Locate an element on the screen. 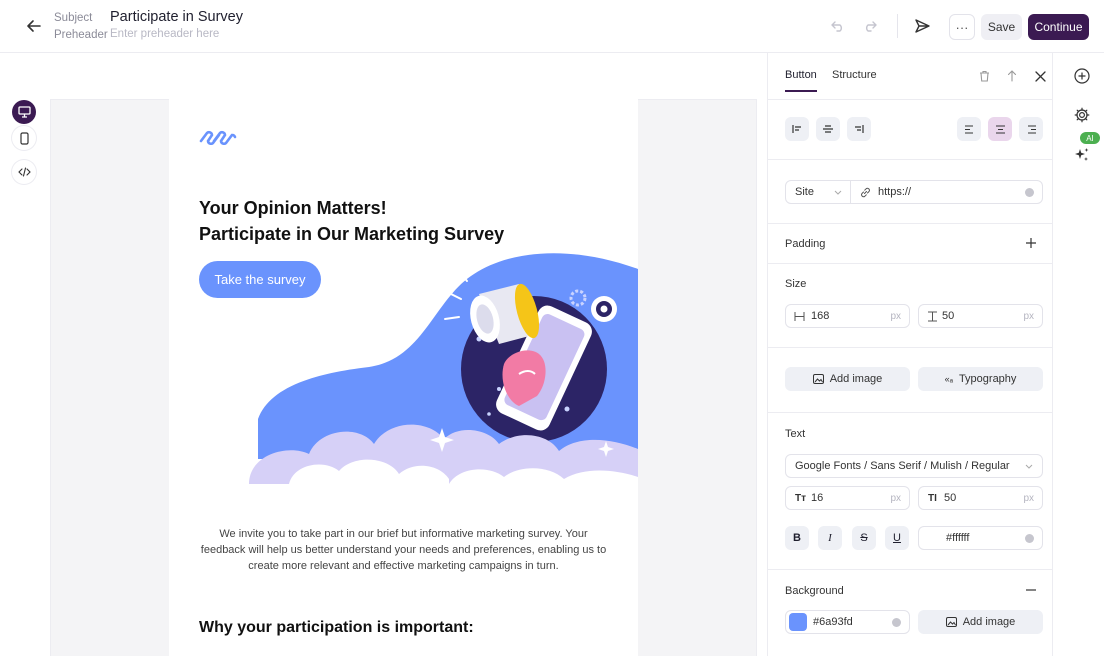 This screenshot has height=656, width=1104. desktop-view-button is located at coordinates (24, 112).